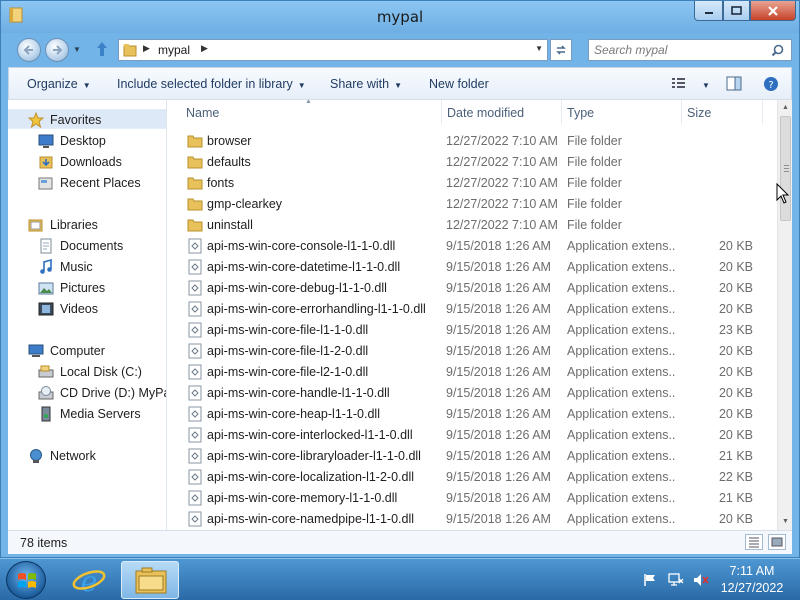 The image size is (800, 600). What do you see at coordinates (650, 581) in the screenshot?
I see `action-center-flag-icon` at bounding box center [650, 581].